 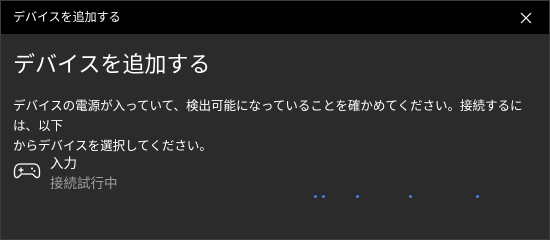 I want to click on device-status: 接続試行中, so click(x=84, y=184).